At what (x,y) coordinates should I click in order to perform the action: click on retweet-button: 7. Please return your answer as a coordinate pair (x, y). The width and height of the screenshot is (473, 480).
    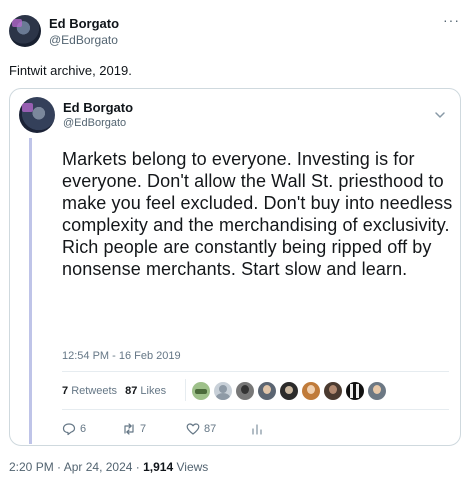
    Looking at the image, I should click on (134, 429).